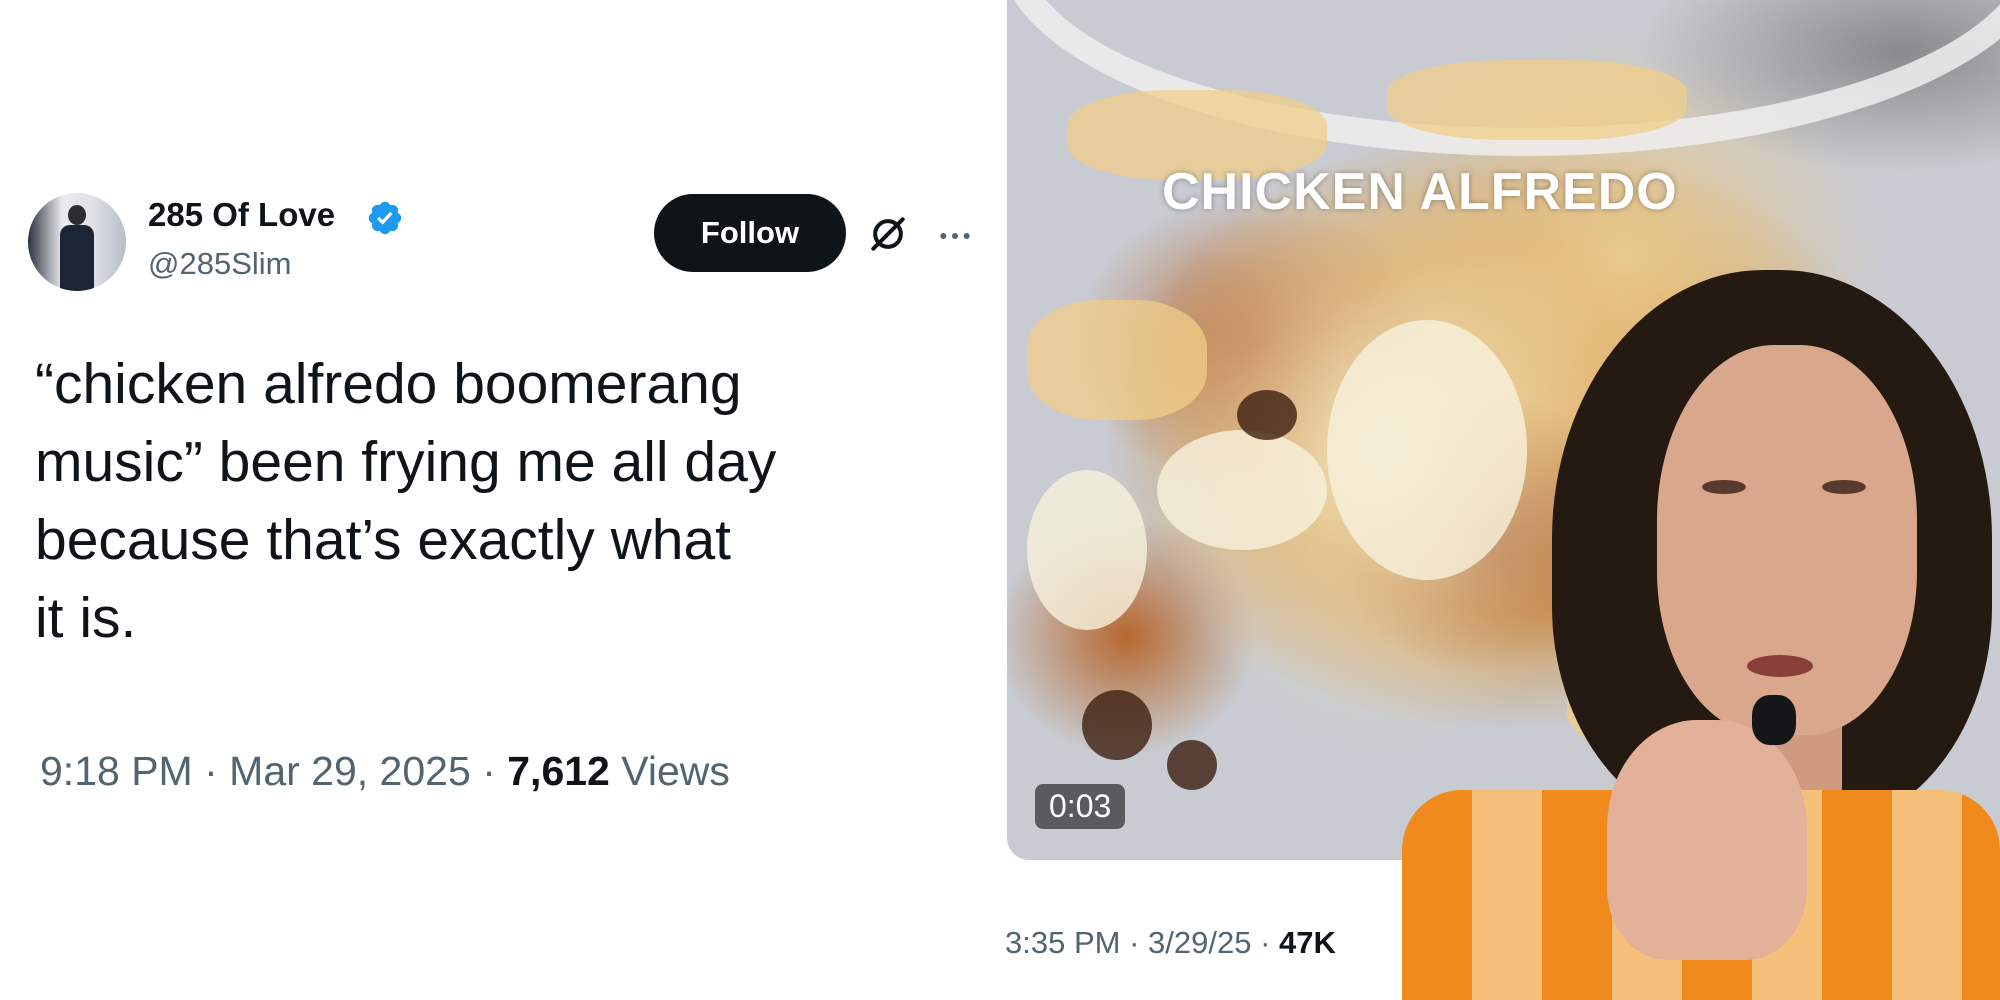  I want to click on avatar-figure, so click(77, 248).